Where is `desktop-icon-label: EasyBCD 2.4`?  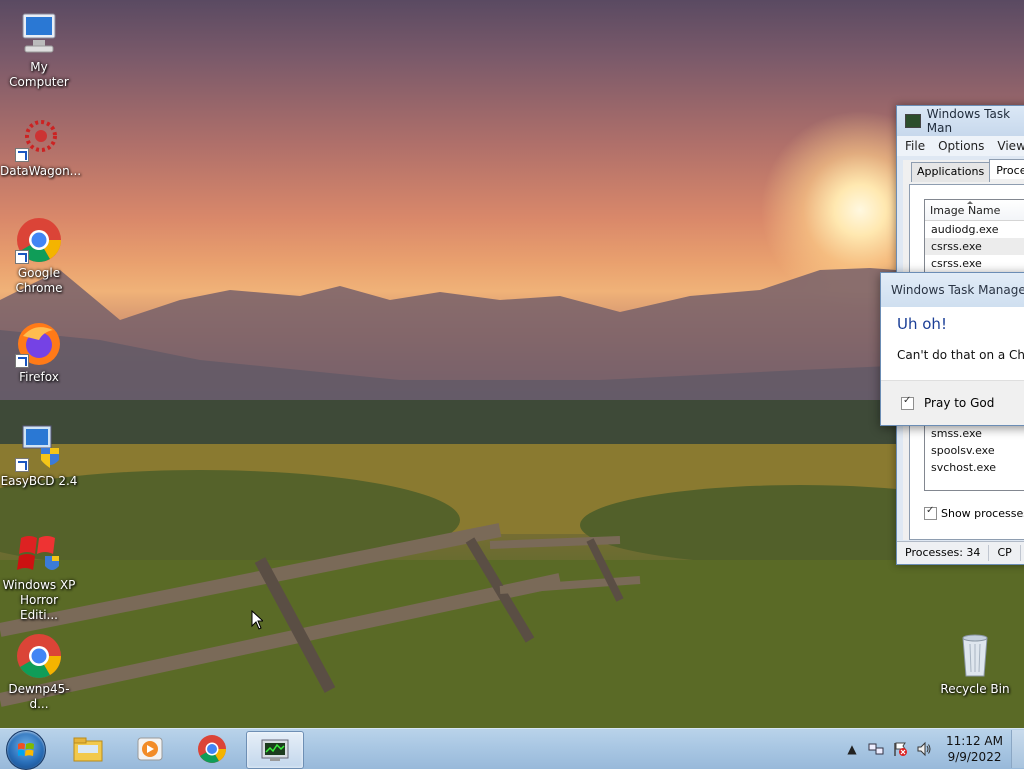 desktop-icon-label: EasyBCD 2.4 is located at coordinates (39, 481).